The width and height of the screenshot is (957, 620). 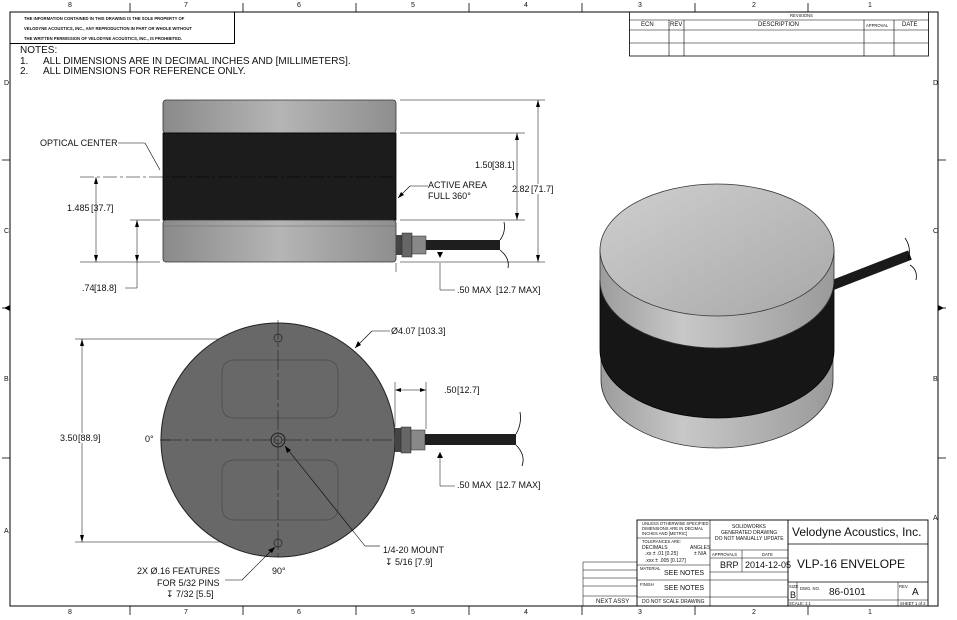 I want to click on mount-callout: ↧ 5/16 [7.9], so click(x=409, y=562).